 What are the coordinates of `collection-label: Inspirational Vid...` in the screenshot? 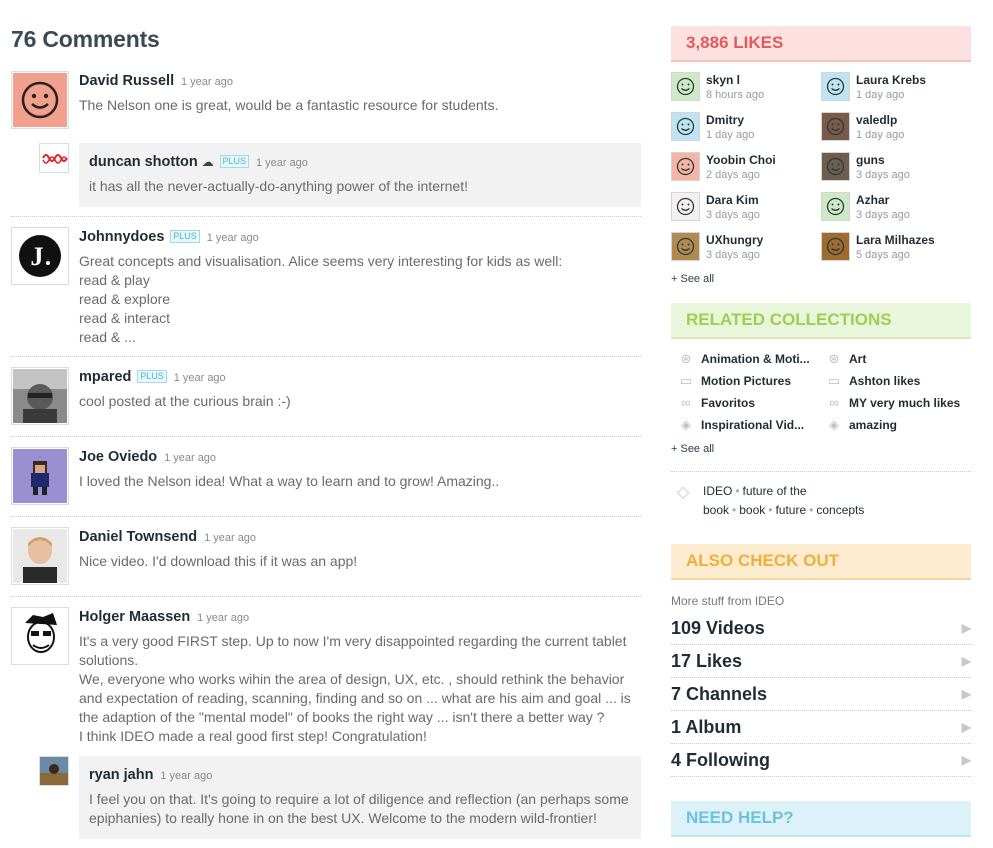 It's located at (752, 425).